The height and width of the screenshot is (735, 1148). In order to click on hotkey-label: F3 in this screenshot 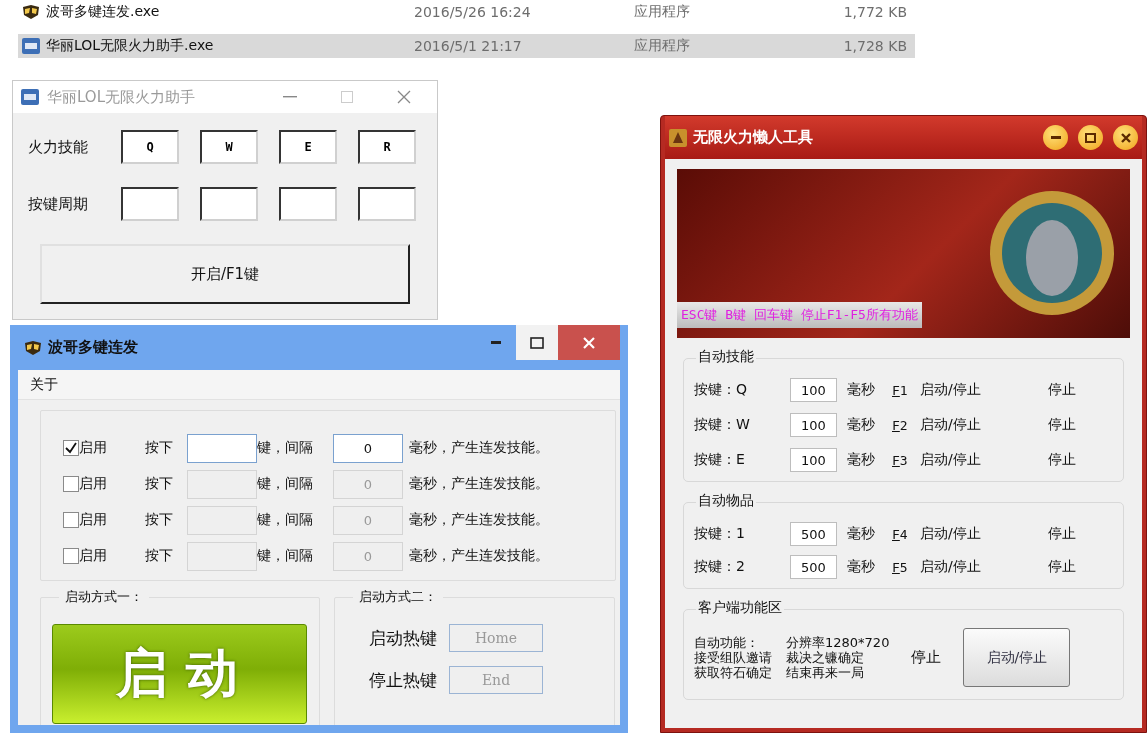, I will do `click(900, 460)`.